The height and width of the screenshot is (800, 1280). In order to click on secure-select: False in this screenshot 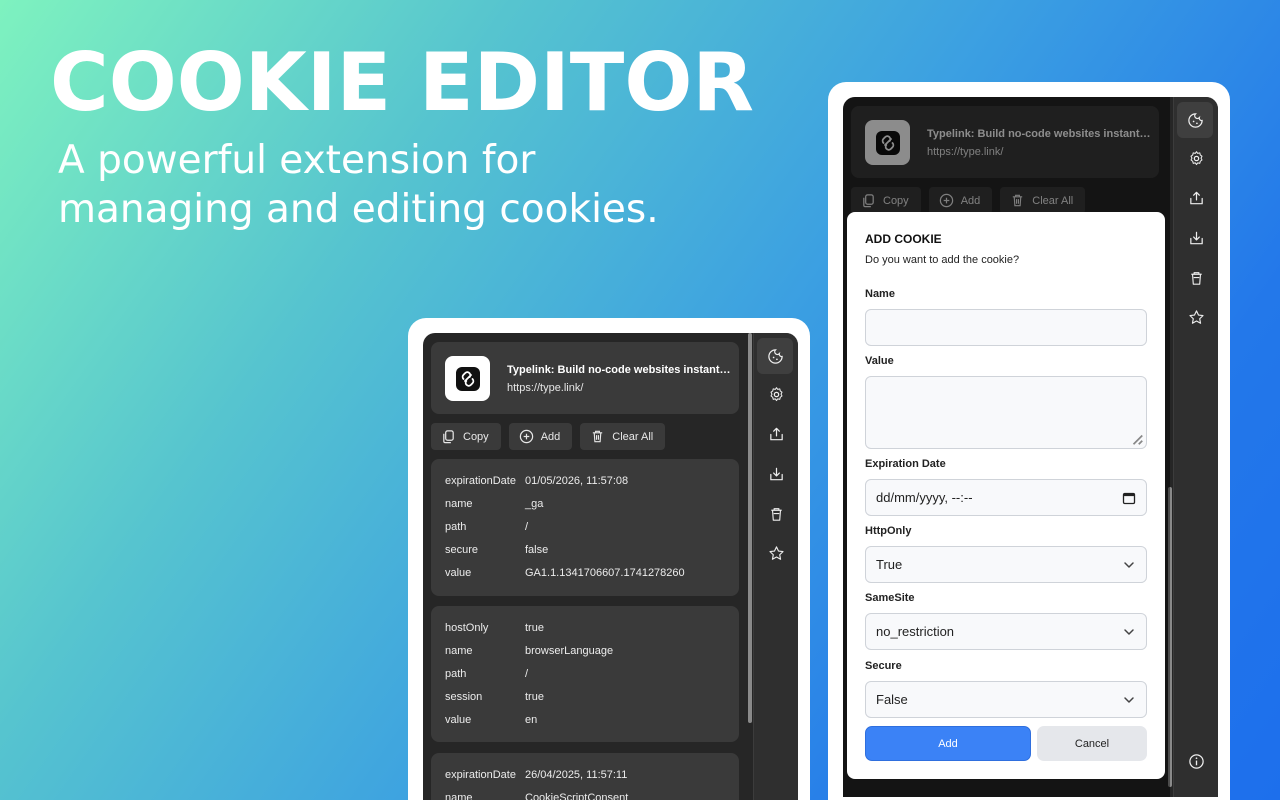, I will do `click(1006, 699)`.